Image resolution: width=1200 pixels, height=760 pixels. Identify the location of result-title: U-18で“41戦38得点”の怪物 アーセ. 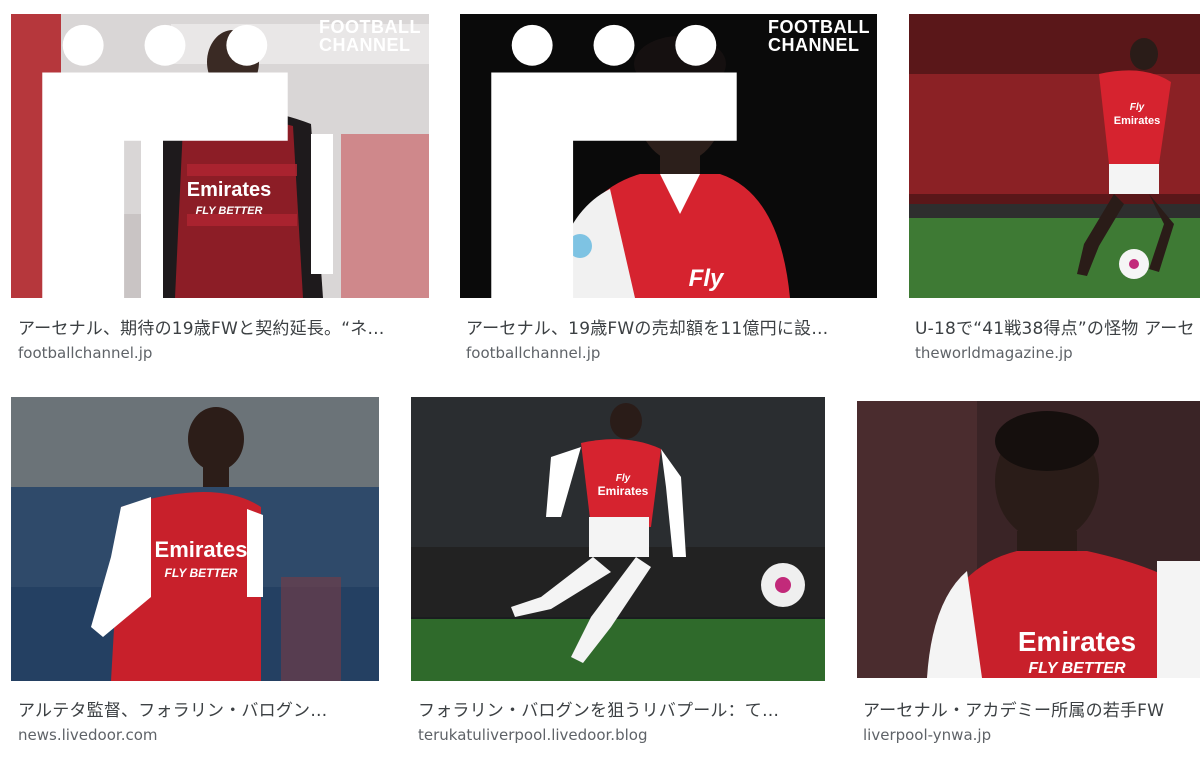
(1057, 326).